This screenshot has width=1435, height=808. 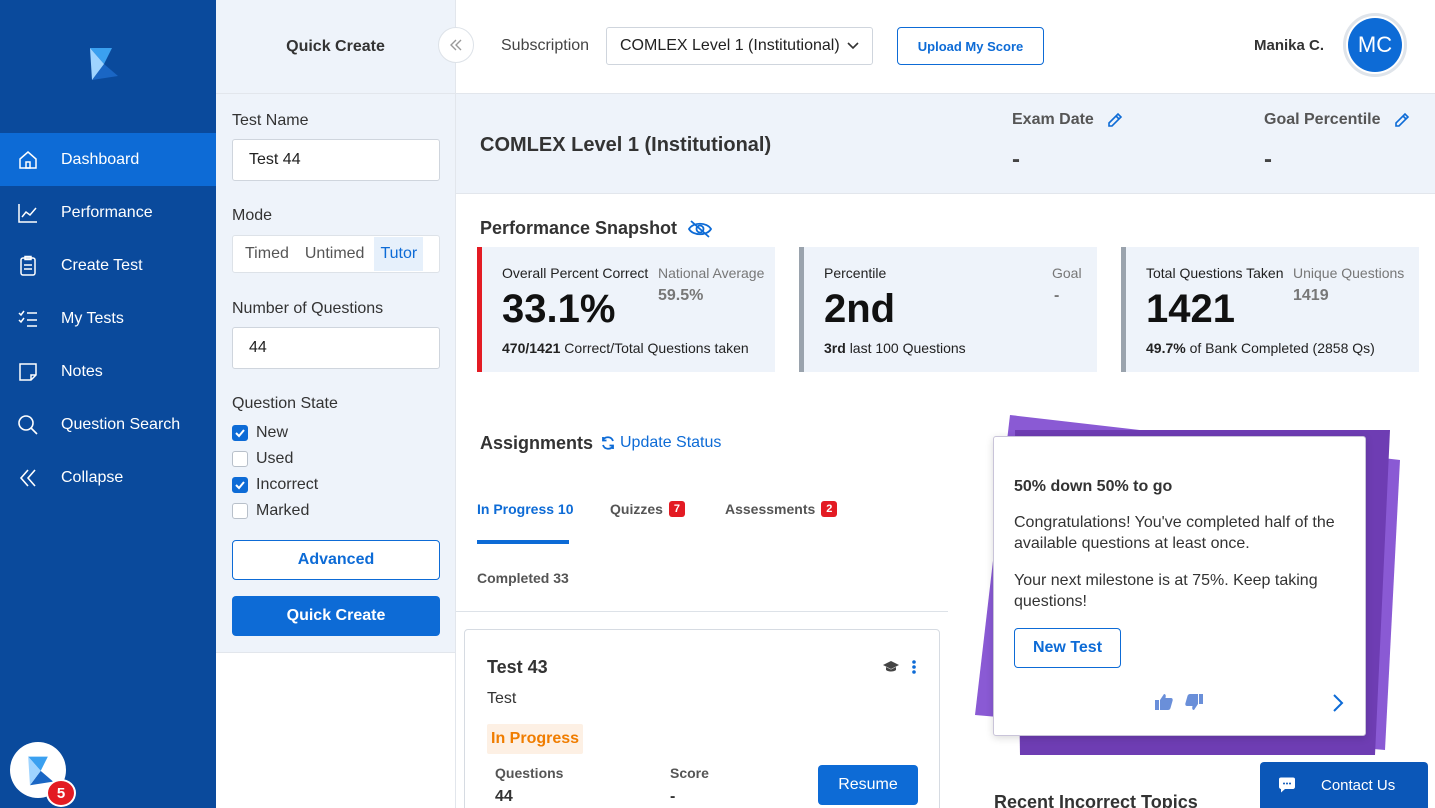 I want to click on card-big-value: 2nd, so click(x=860, y=309).